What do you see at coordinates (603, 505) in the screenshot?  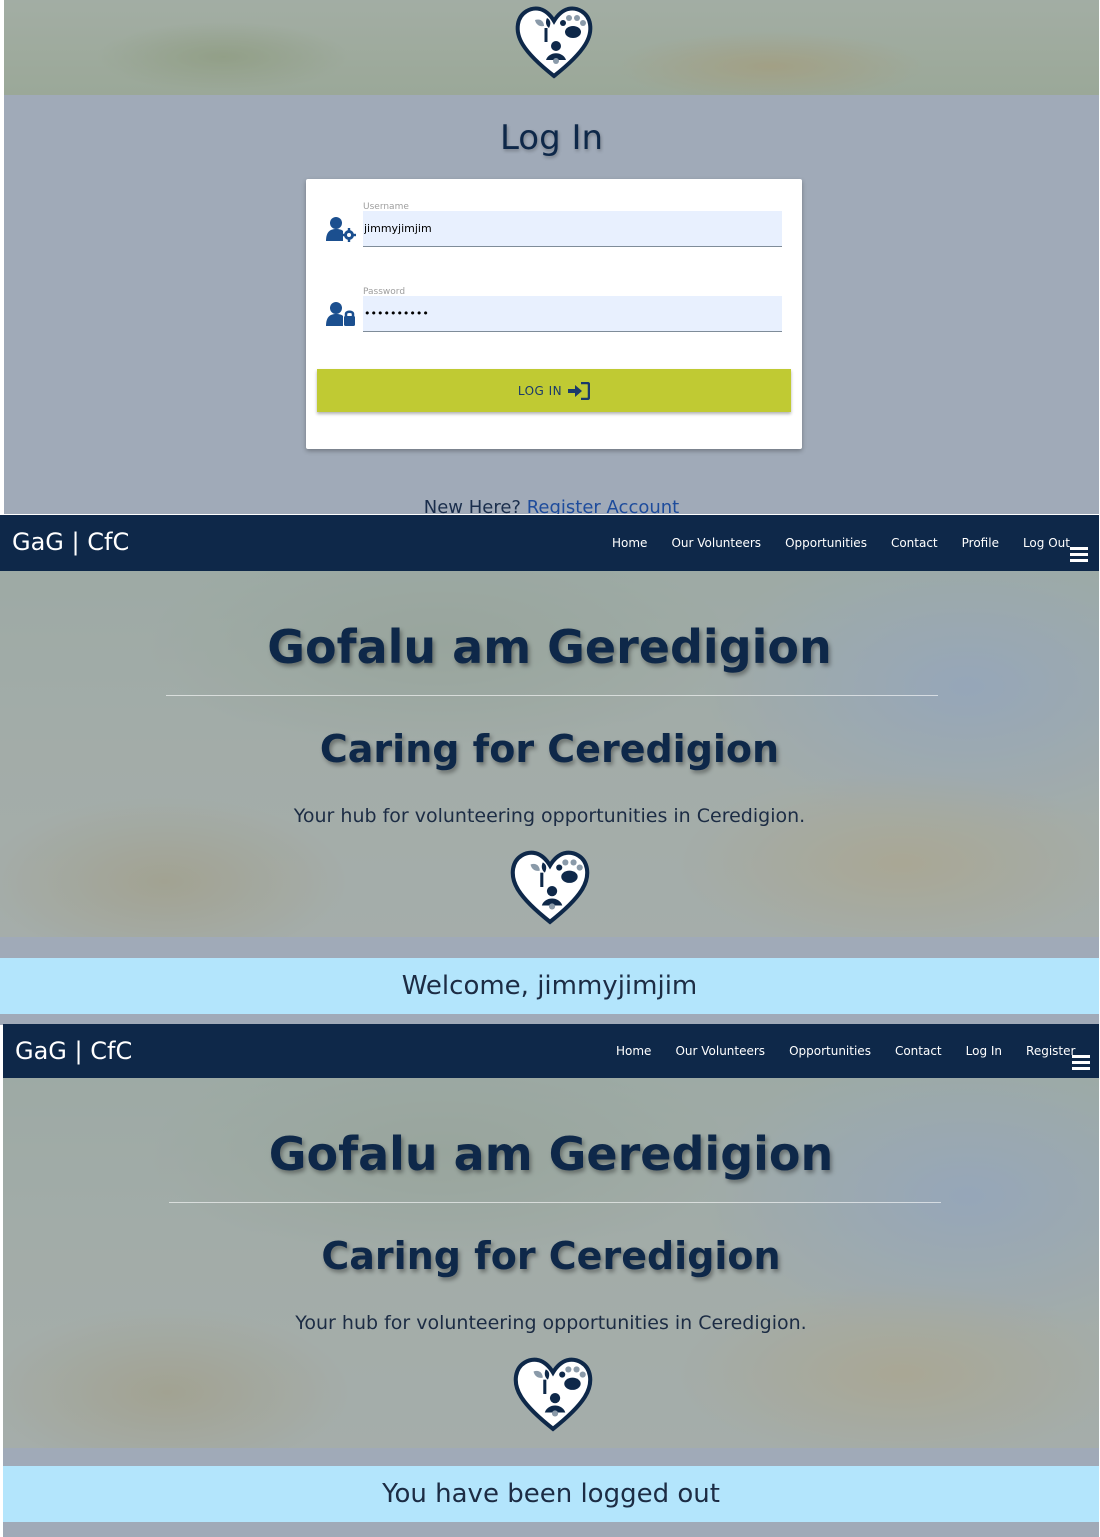 I see `register-account-link: Register Account` at bounding box center [603, 505].